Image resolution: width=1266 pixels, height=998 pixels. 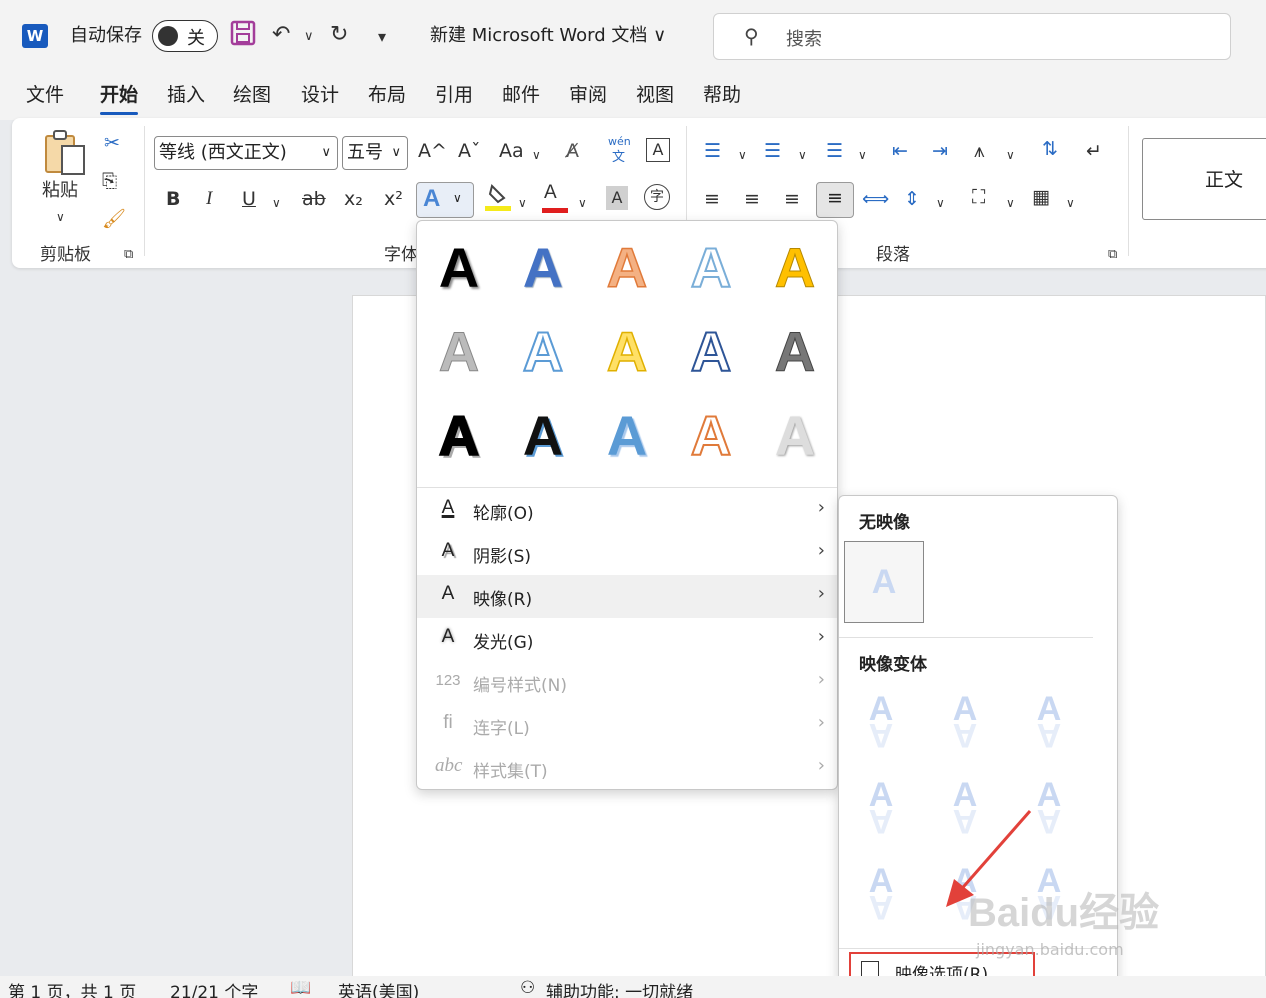 What do you see at coordinates (834, 151) in the screenshot?
I see `multilevel-list-icon: ☰` at bounding box center [834, 151].